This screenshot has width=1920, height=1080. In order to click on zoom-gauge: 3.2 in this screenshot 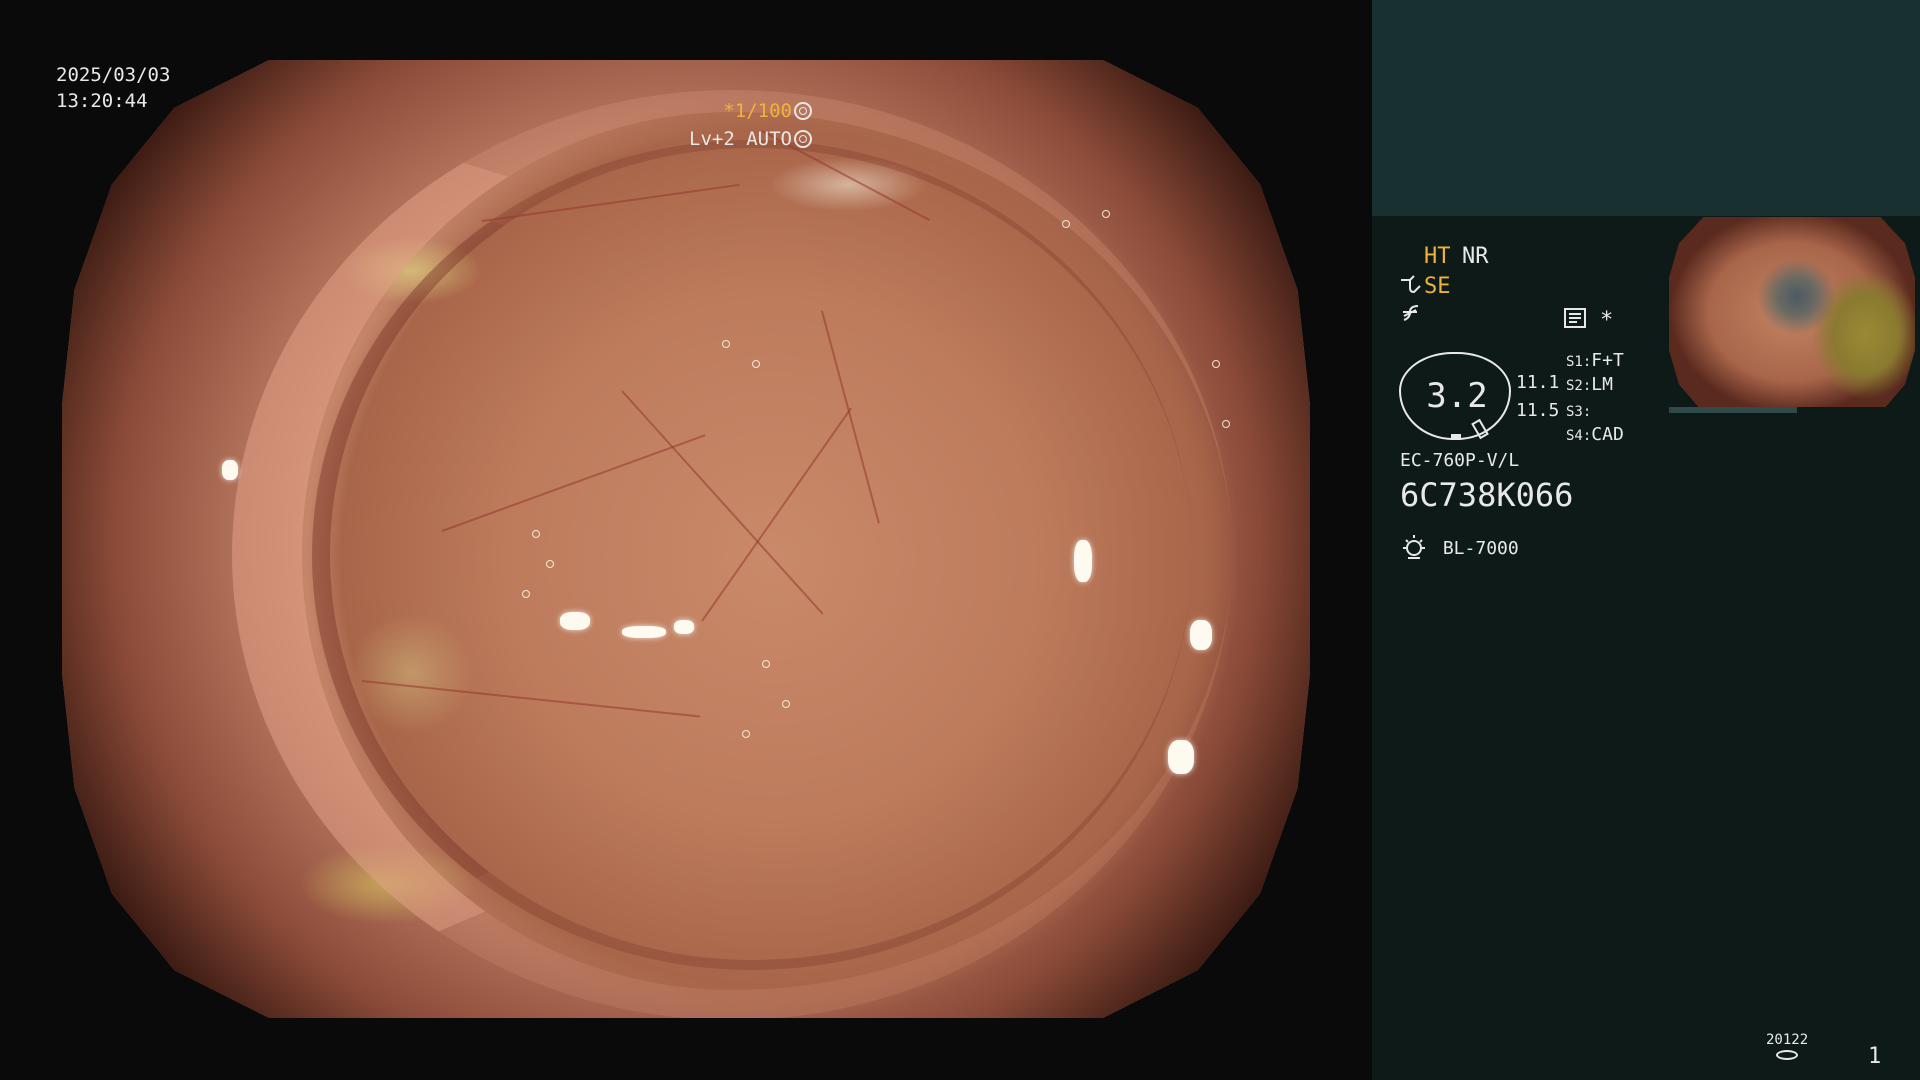, I will do `click(1455, 396)`.